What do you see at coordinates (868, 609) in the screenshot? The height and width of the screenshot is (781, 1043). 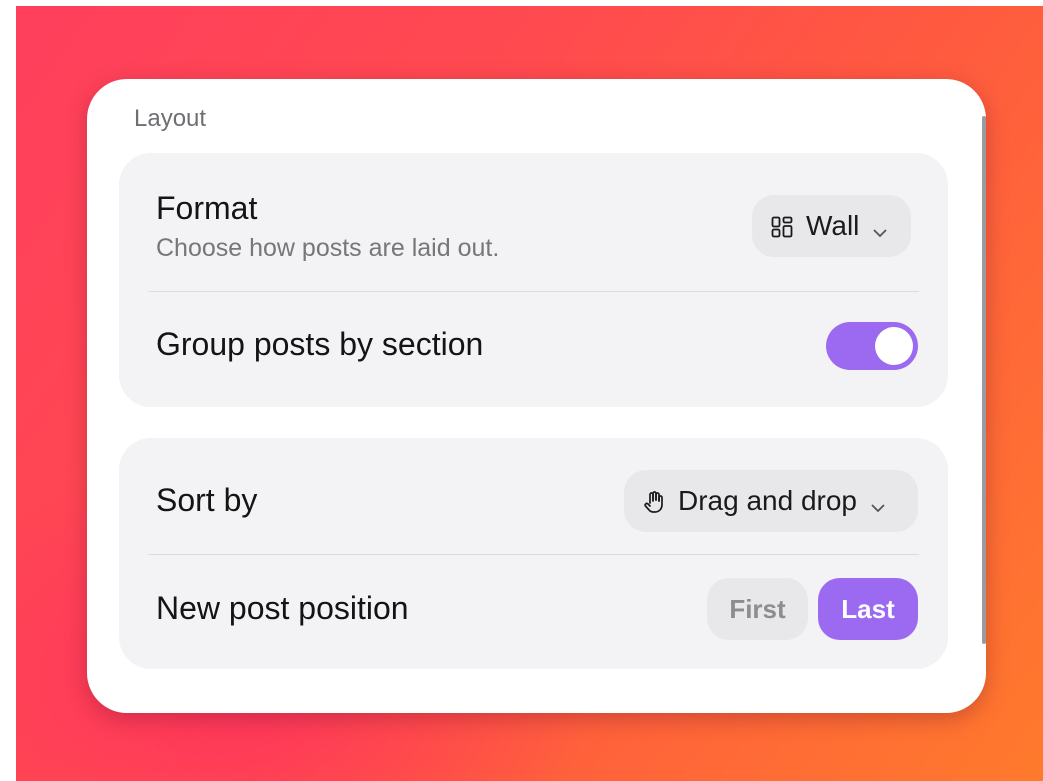 I see `position-last-button: Last` at bounding box center [868, 609].